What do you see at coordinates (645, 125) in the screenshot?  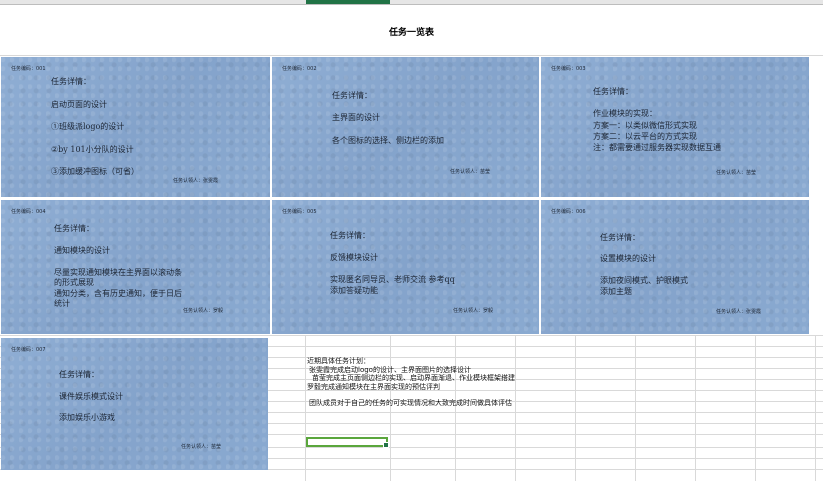 I see `task-detail-line: 方案一：以类似微信形式实现` at bounding box center [645, 125].